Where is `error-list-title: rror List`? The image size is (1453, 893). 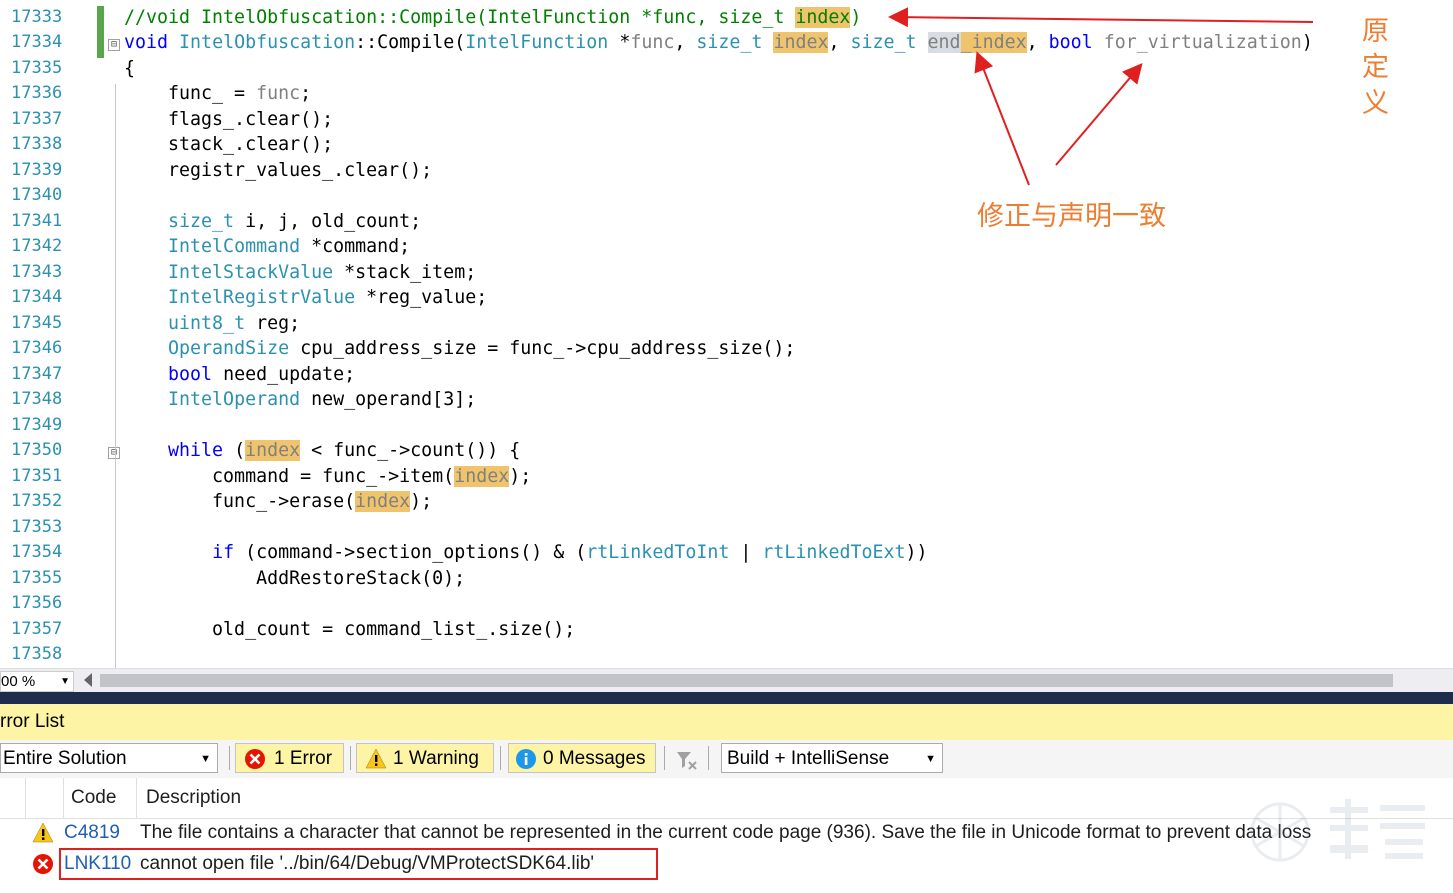 error-list-title: rror List is located at coordinates (726, 722).